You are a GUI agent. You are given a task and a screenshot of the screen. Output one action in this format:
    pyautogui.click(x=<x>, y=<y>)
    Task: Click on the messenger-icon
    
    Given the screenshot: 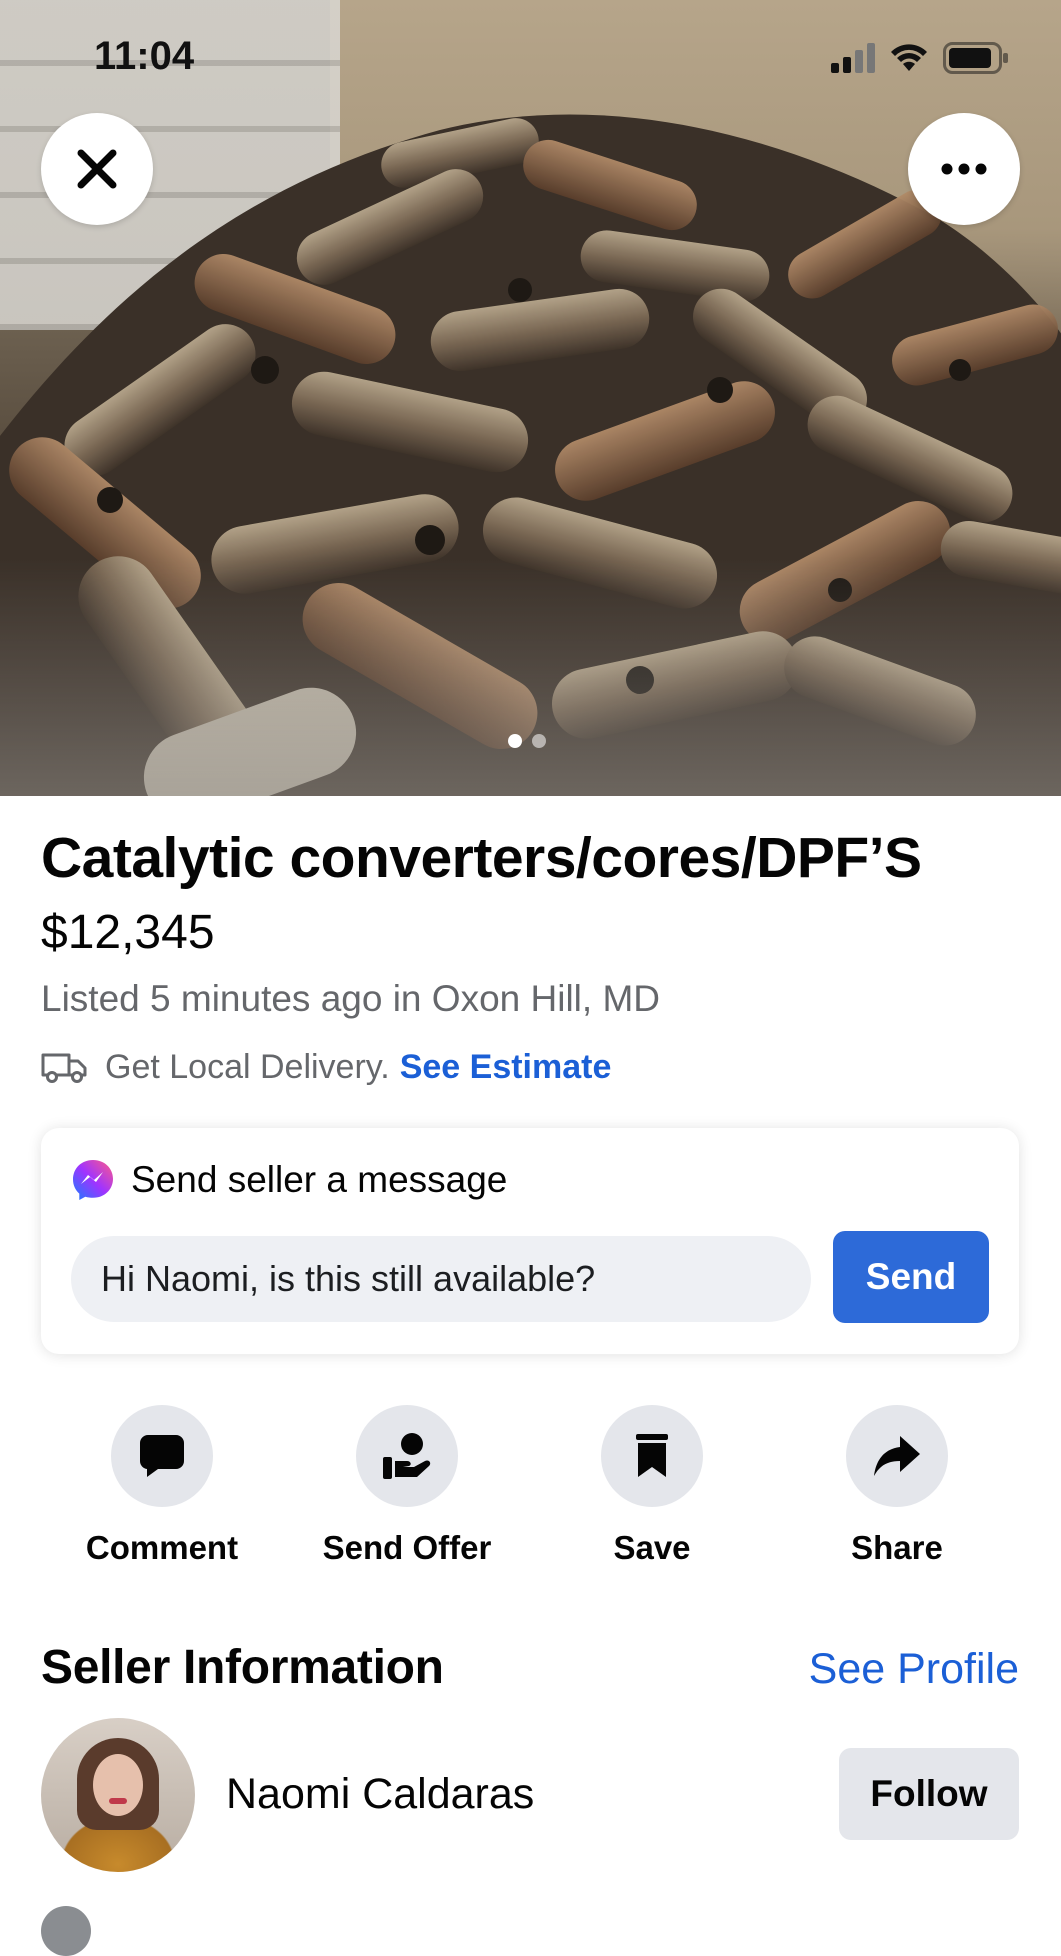 What is the action you would take?
    pyautogui.click(x=93, y=1180)
    